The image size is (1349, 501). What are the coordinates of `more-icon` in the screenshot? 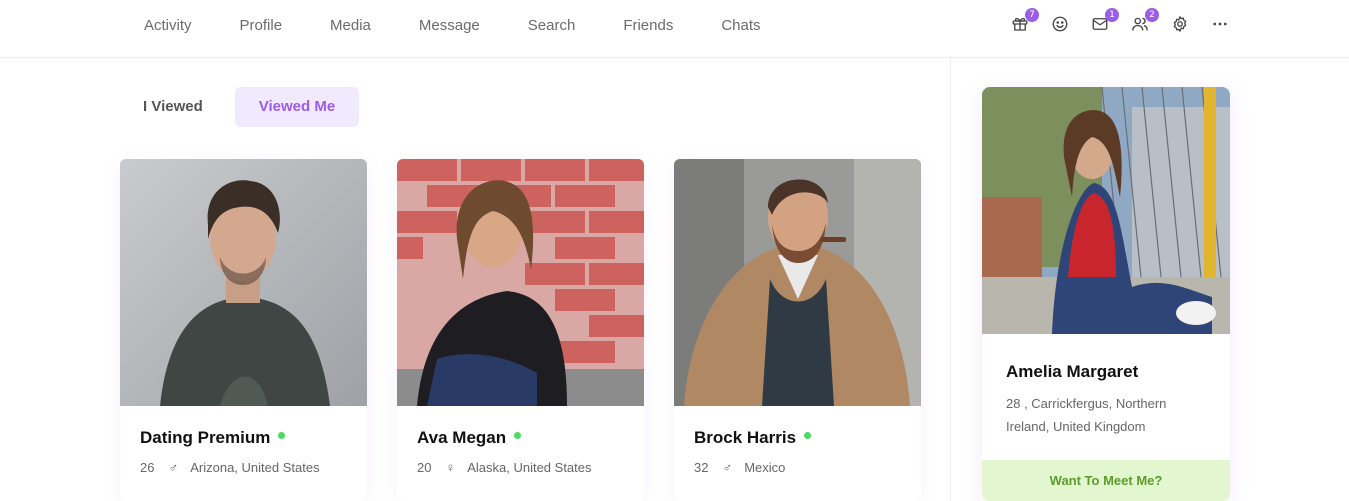 It's located at (1220, 24).